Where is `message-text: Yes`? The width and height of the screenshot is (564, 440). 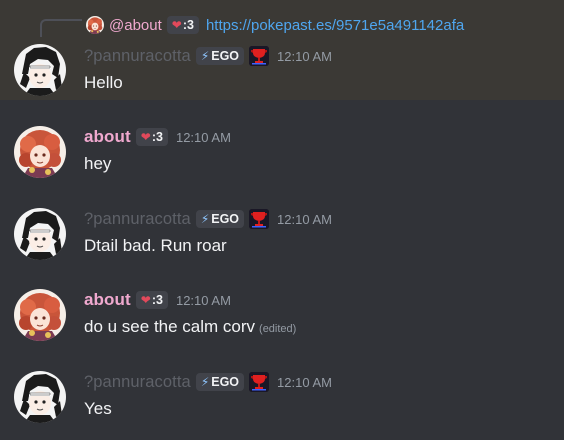
message-text: Yes is located at coordinates (98, 408).